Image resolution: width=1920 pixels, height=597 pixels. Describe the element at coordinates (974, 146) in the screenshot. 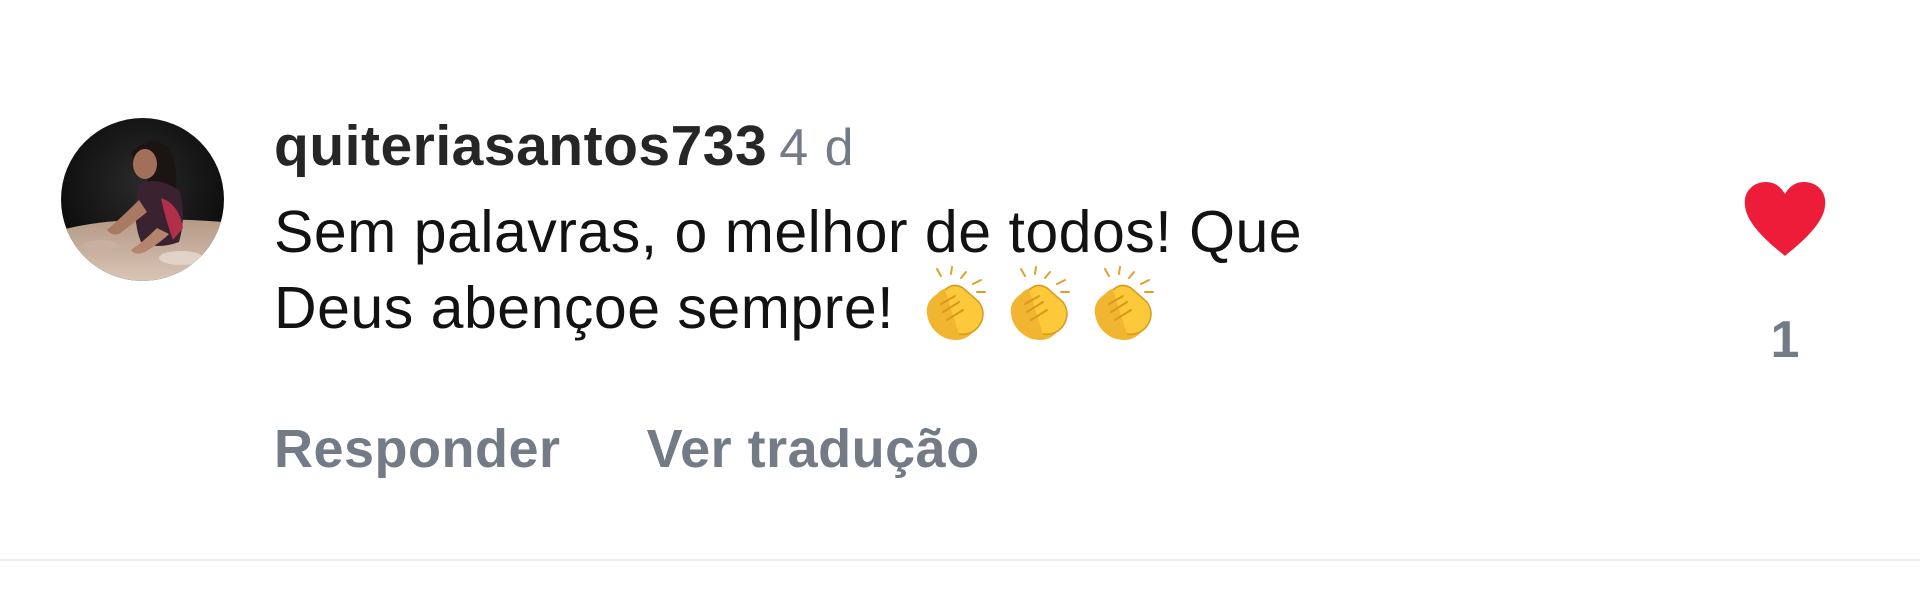

I see `comment-header: quiteriasantos733 4 d` at that location.